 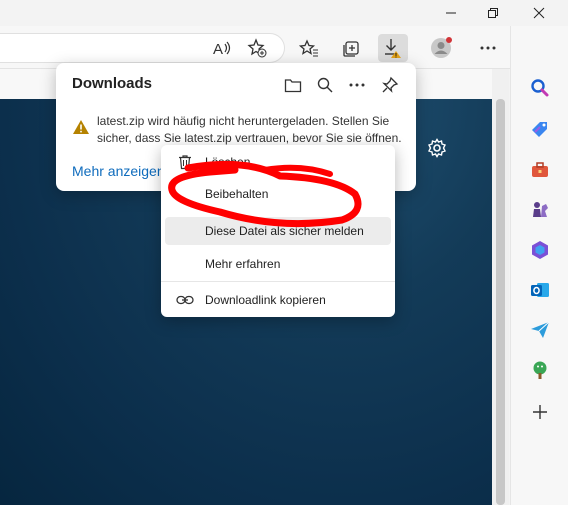 What do you see at coordinates (185, 300) in the screenshot?
I see `link-icon` at bounding box center [185, 300].